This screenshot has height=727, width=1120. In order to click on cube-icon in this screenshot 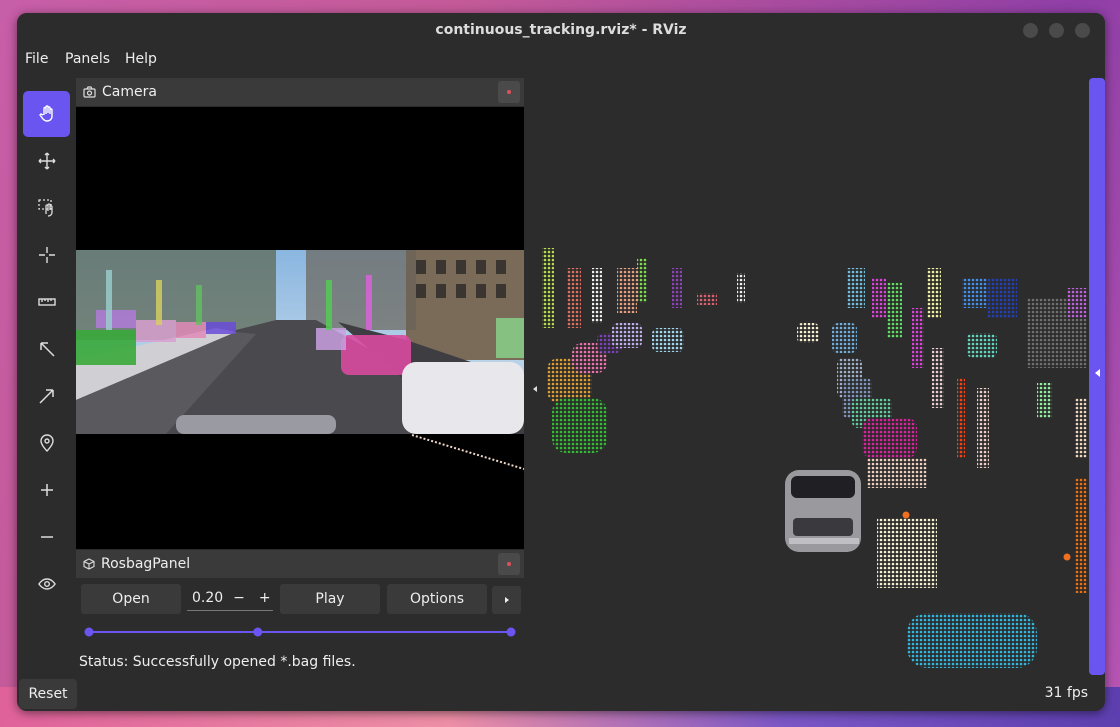, I will do `click(89, 564)`.